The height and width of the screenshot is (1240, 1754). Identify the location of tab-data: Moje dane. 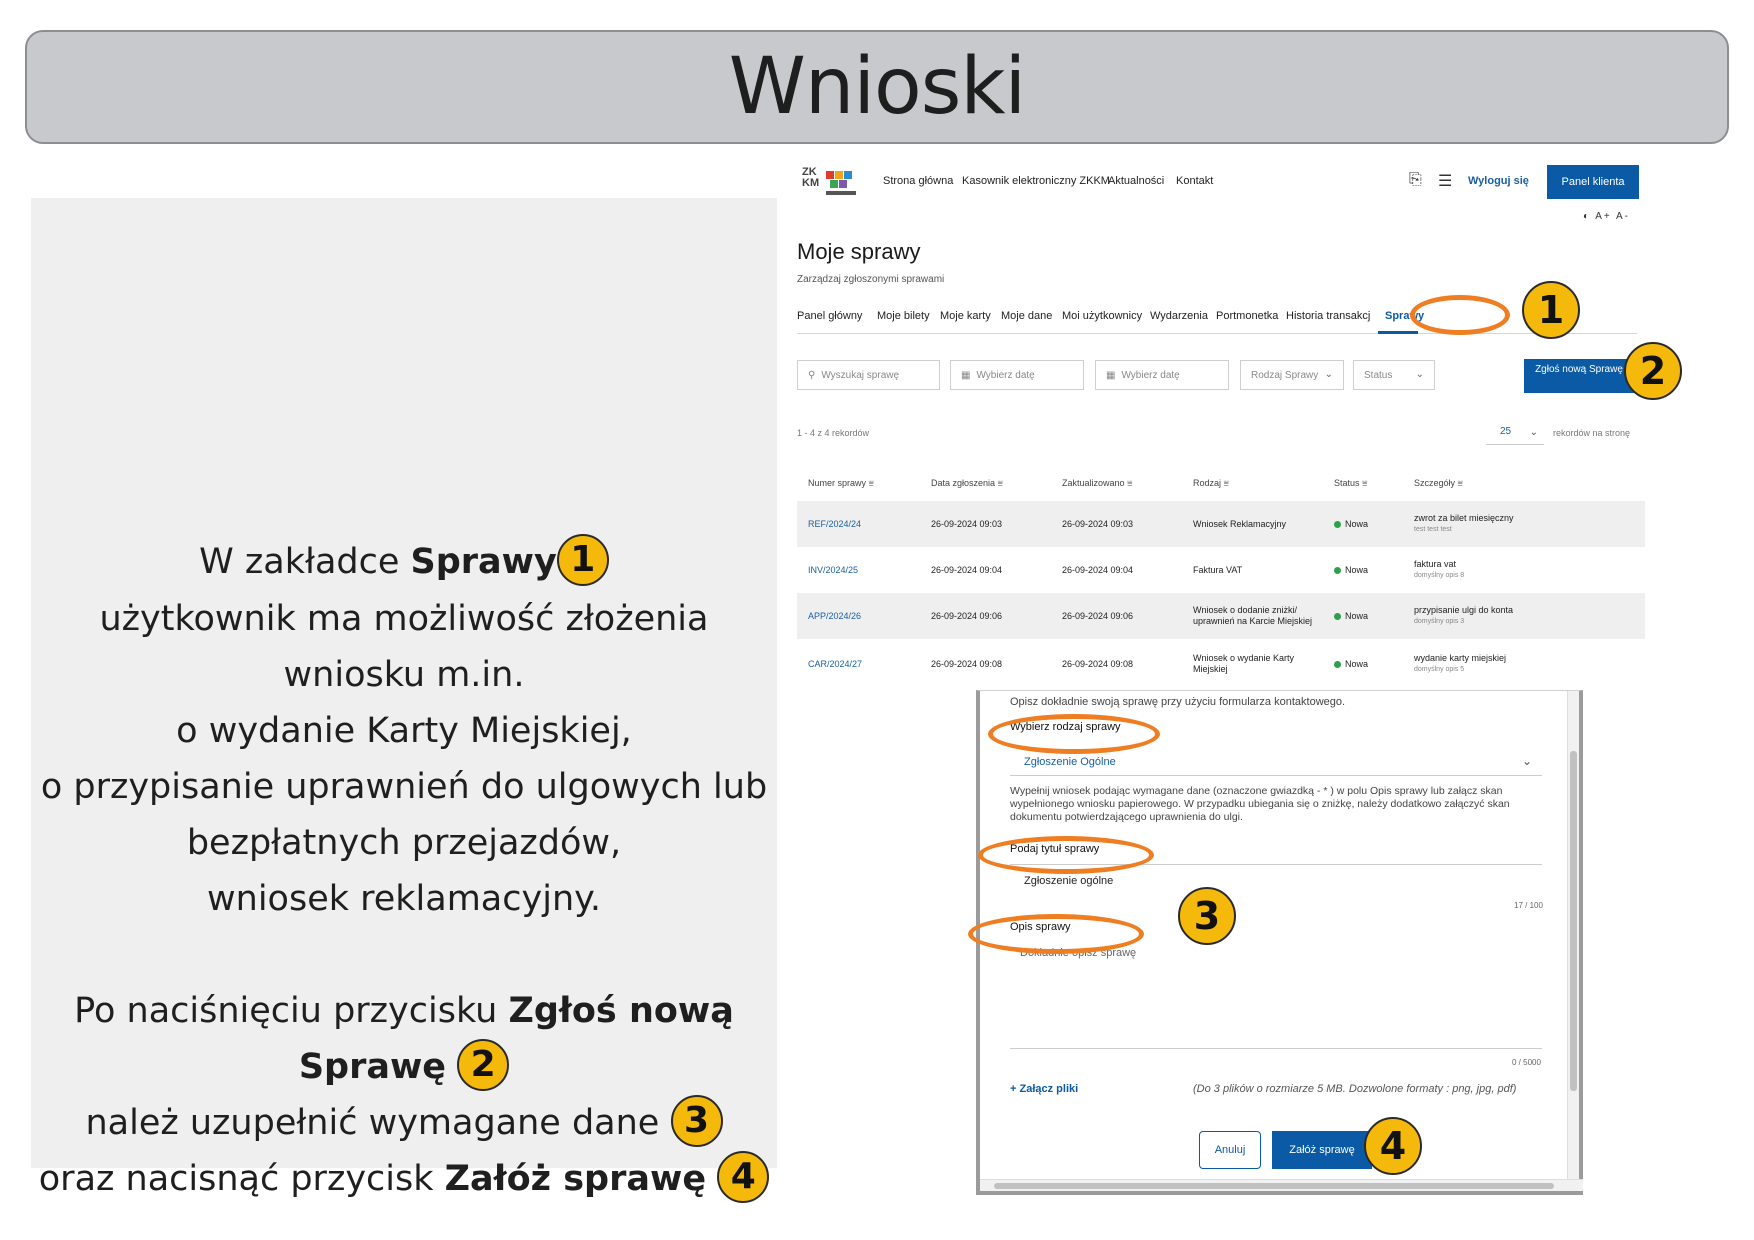
(1026, 316).